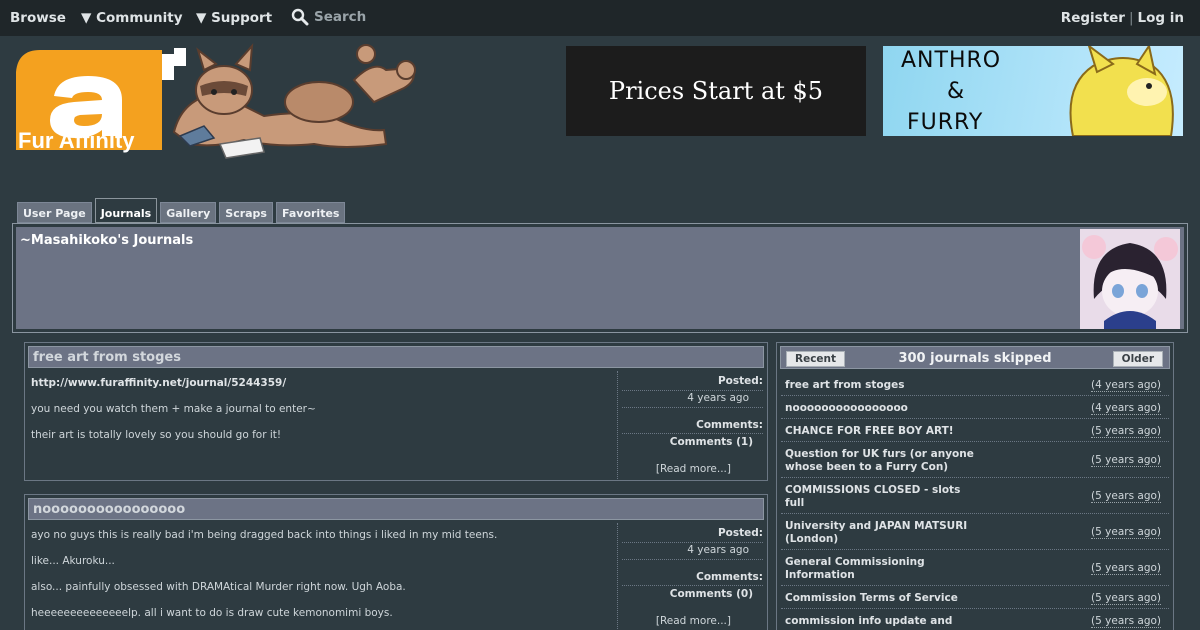 The height and width of the screenshot is (630, 1200). I want to click on list-item-title: commission info update and, so click(880, 621).